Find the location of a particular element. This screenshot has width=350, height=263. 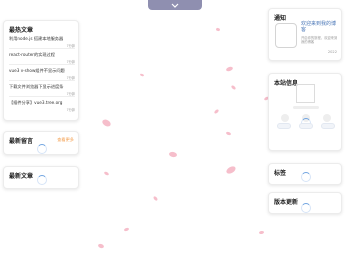

top-toggle-button is located at coordinates (175, 5).